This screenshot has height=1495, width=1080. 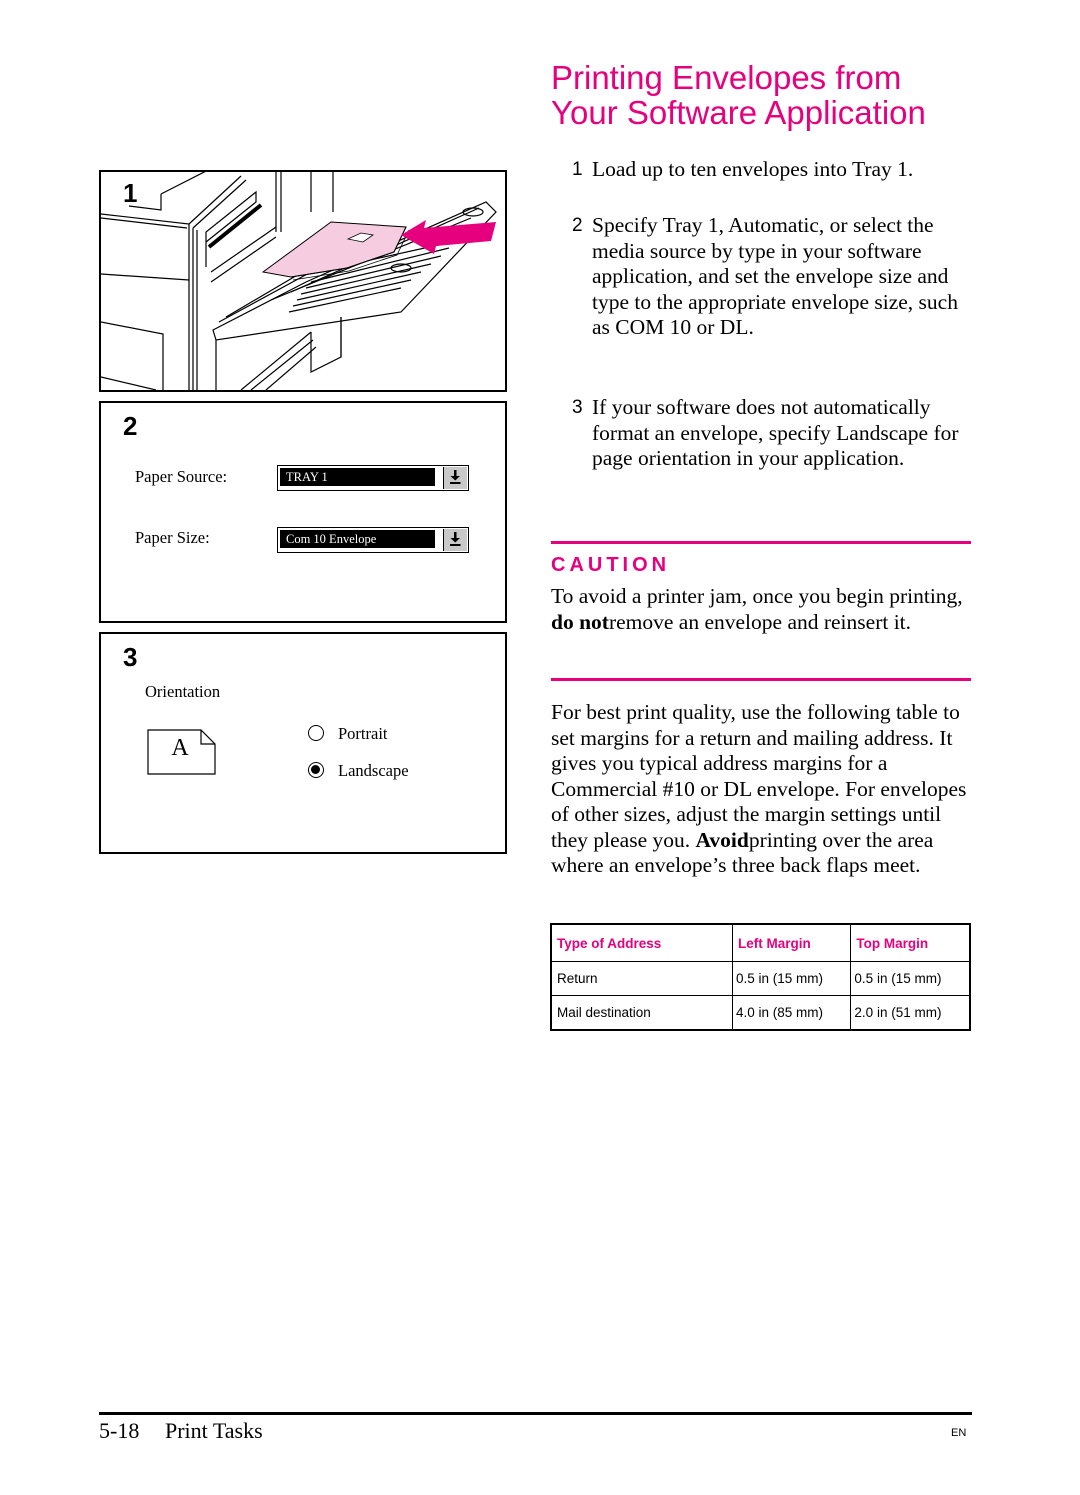 I want to click on paper-size-dropdown: Com 10 Envelope, so click(x=373, y=540).